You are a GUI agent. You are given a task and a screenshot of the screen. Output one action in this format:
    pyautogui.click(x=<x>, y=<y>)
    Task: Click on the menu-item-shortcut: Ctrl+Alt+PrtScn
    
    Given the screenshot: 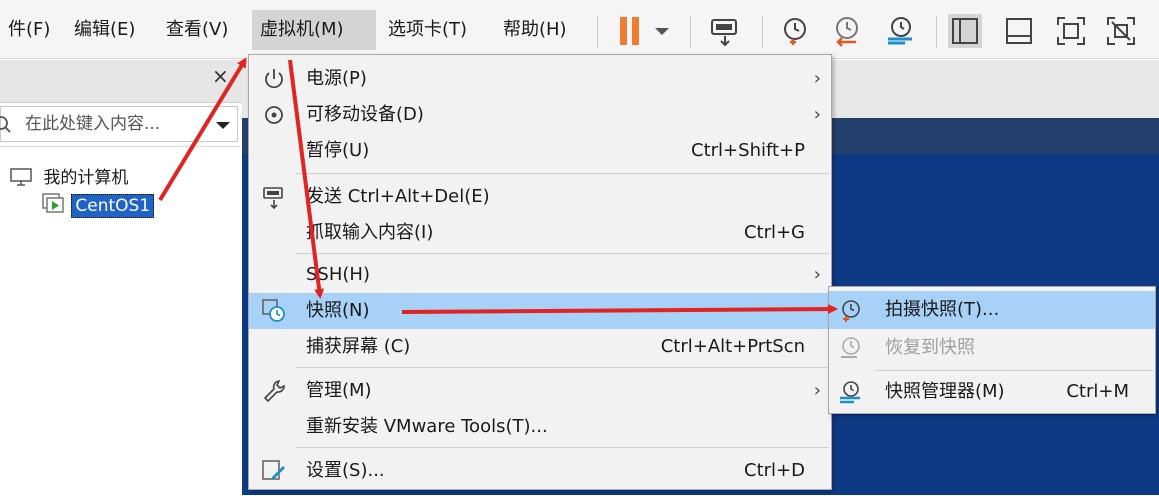 What is the action you would take?
    pyautogui.click(x=732, y=346)
    